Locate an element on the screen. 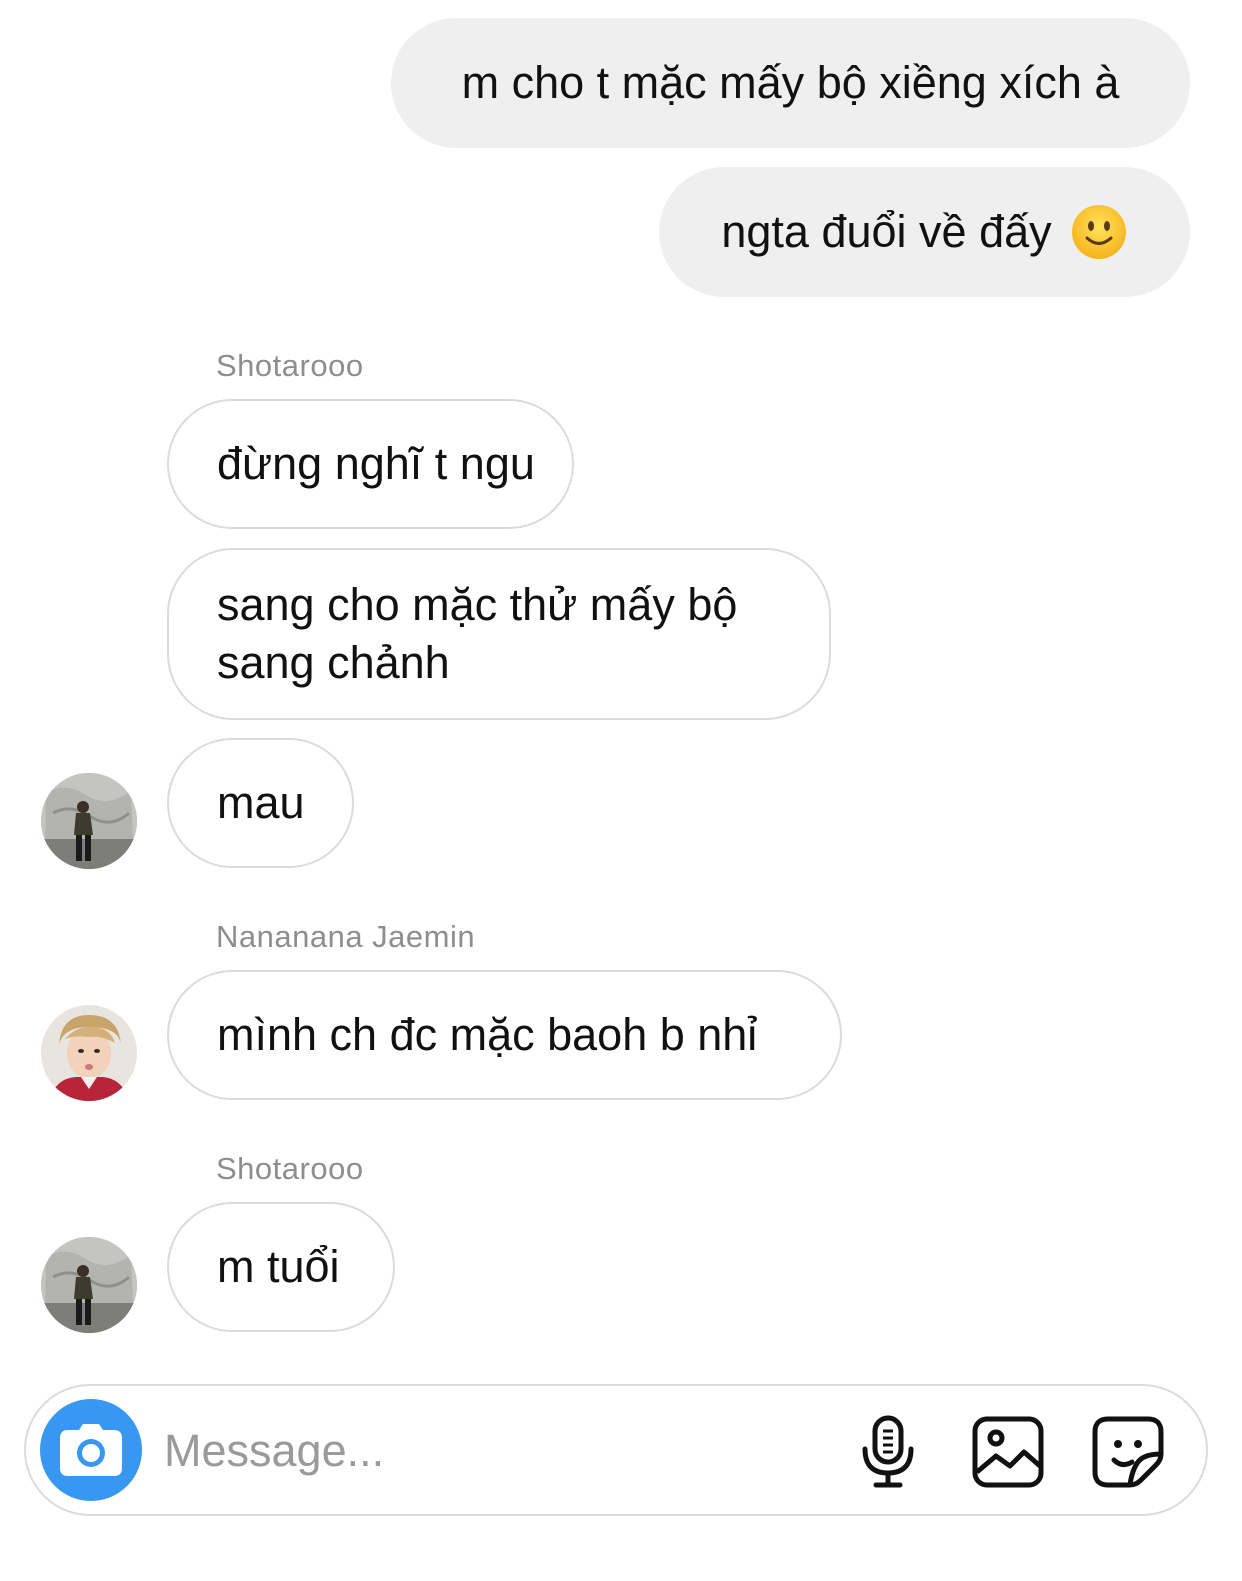  voice-button is located at coordinates (888, 1452).